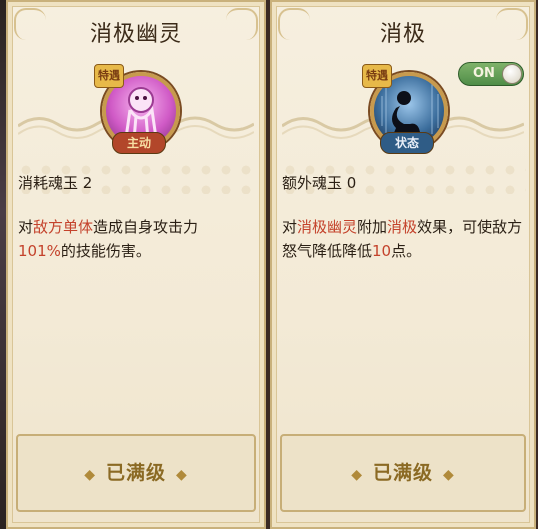 The height and width of the screenshot is (529, 538). Describe the element at coordinates (512, 74) in the screenshot. I see `toggle-knob` at that location.